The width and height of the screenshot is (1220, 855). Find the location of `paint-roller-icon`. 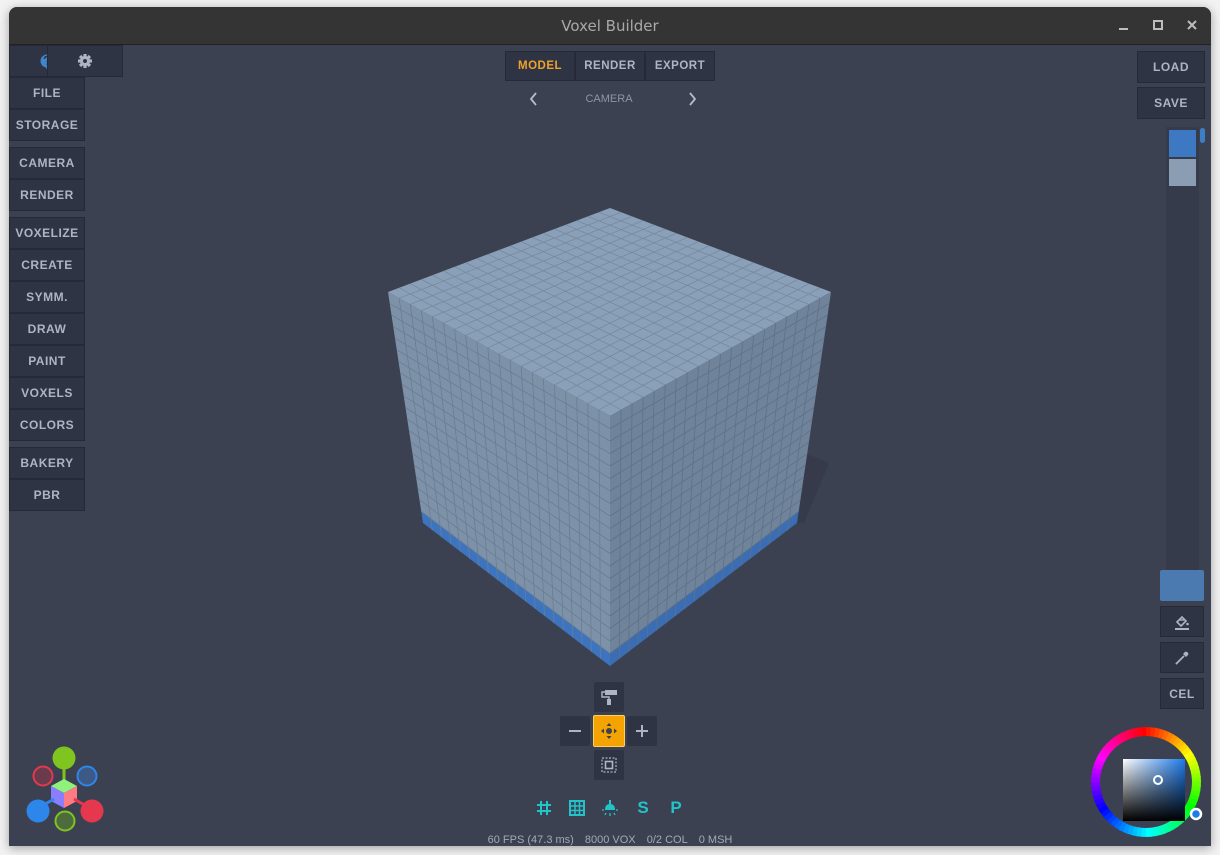

paint-roller-icon is located at coordinates (609, 697).